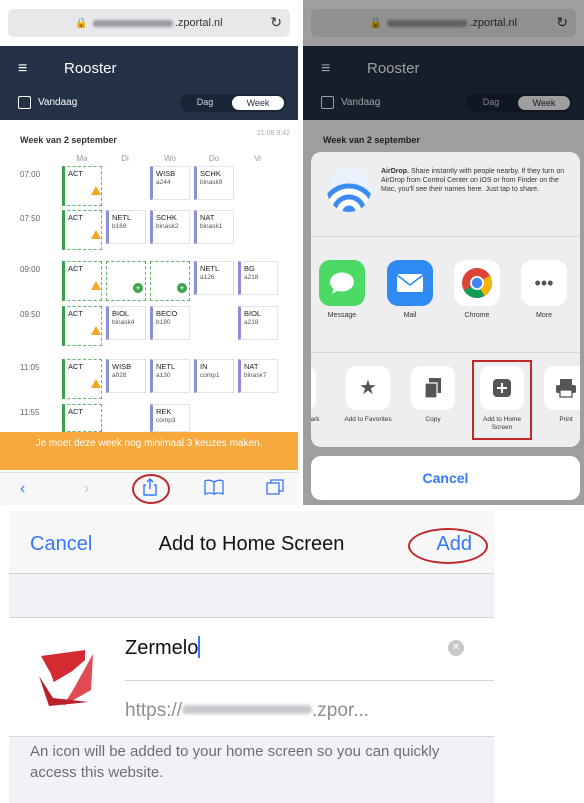 This screenshot has height=803, width=584. I want to click on back-icon: ‹, so click(22, 489).